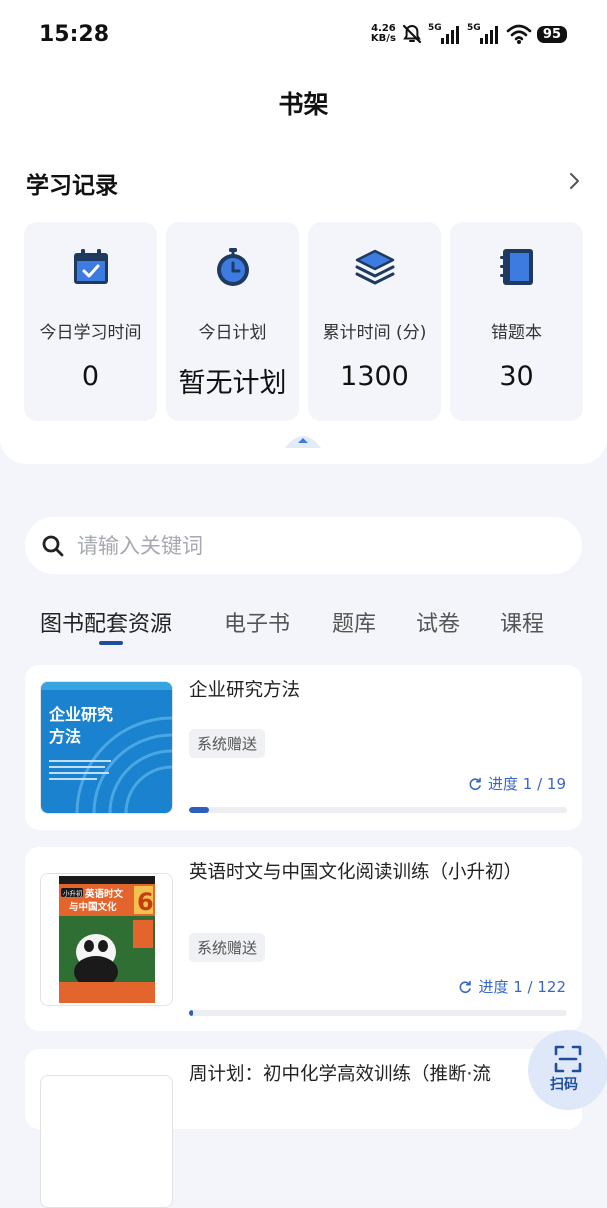  What do you see at coordinates (80, 714) in the screenshot?
I see `svg-text: 企业研究` at bounding box center [80, 714].